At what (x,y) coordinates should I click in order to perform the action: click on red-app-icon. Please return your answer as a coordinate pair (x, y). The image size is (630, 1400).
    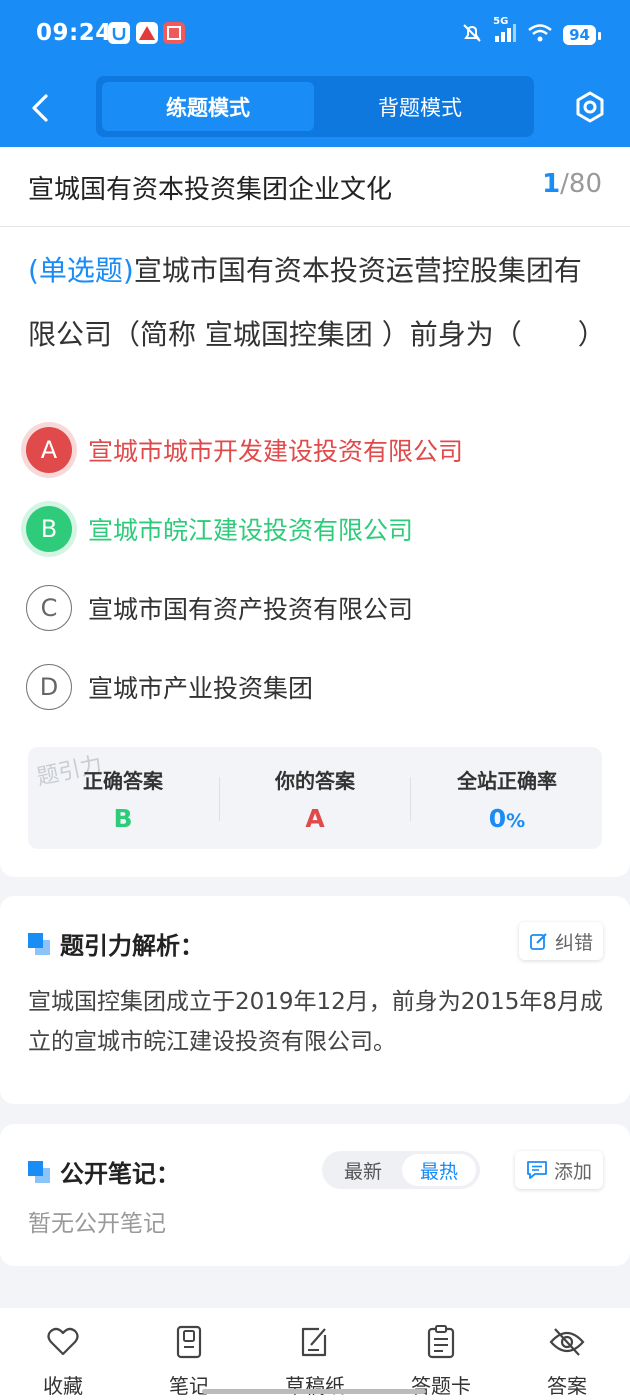
    Looking at the image, I should click on (174, 33).